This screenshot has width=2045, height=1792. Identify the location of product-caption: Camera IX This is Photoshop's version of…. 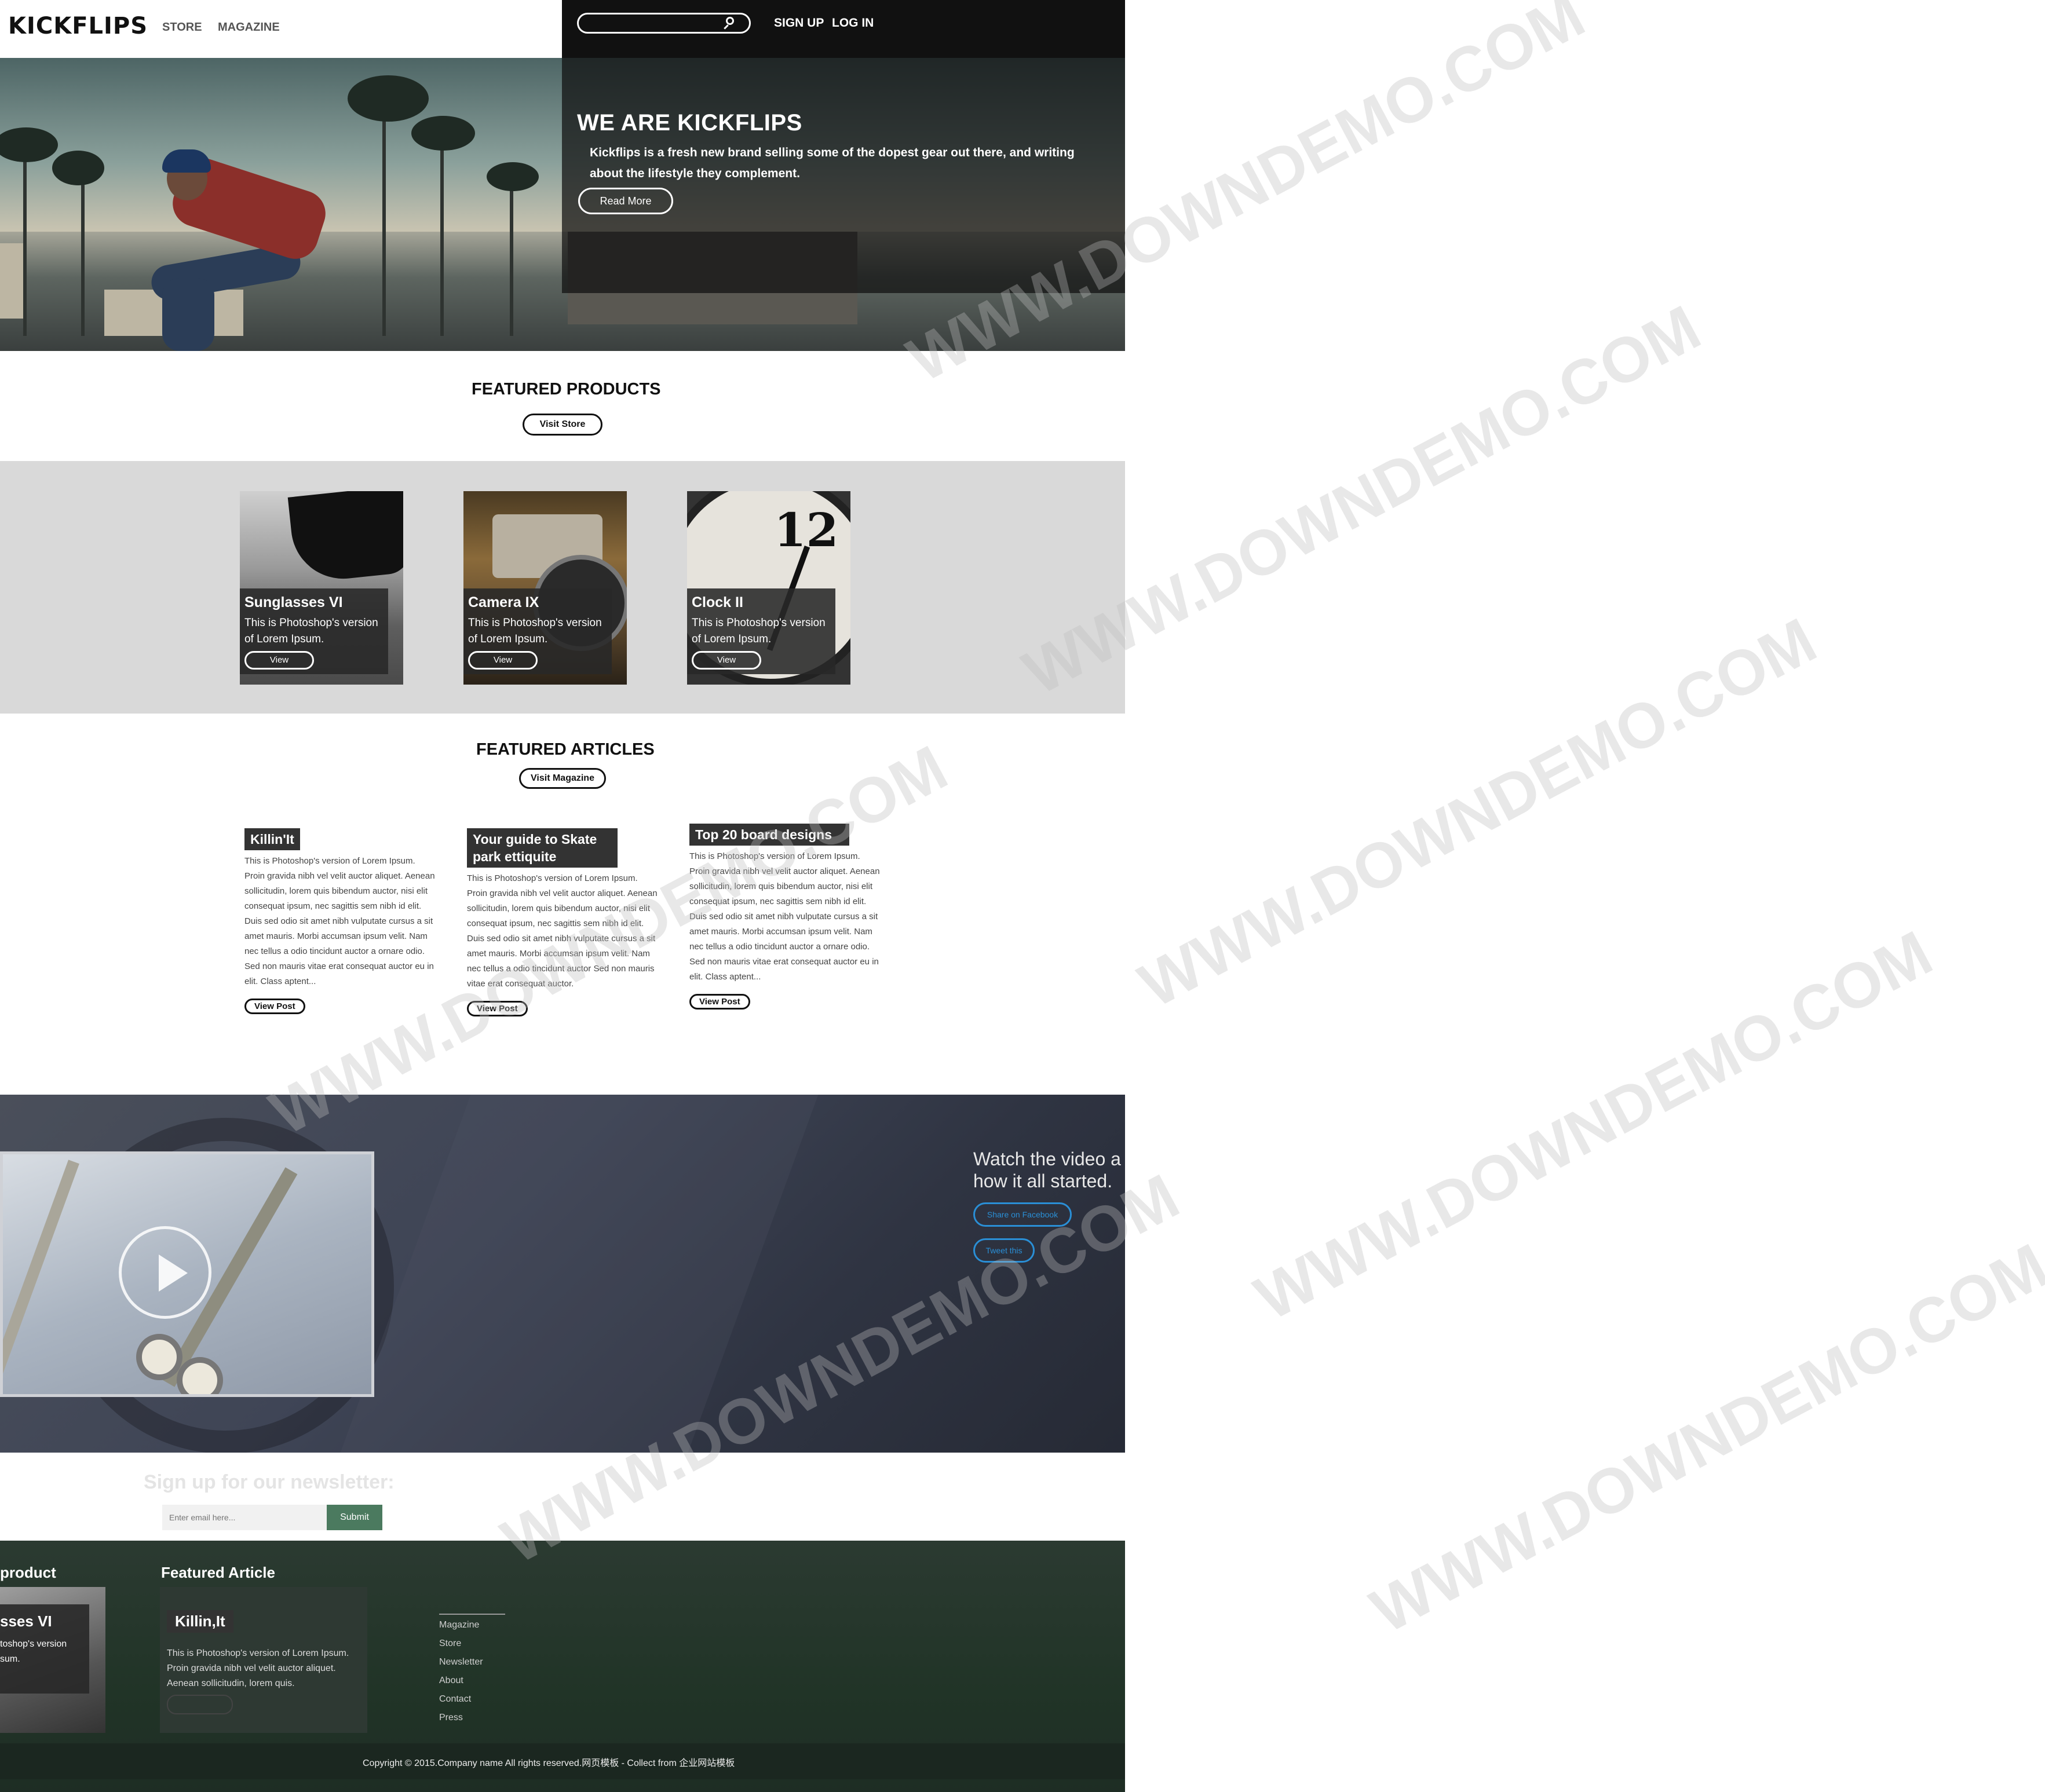
(537, 631).